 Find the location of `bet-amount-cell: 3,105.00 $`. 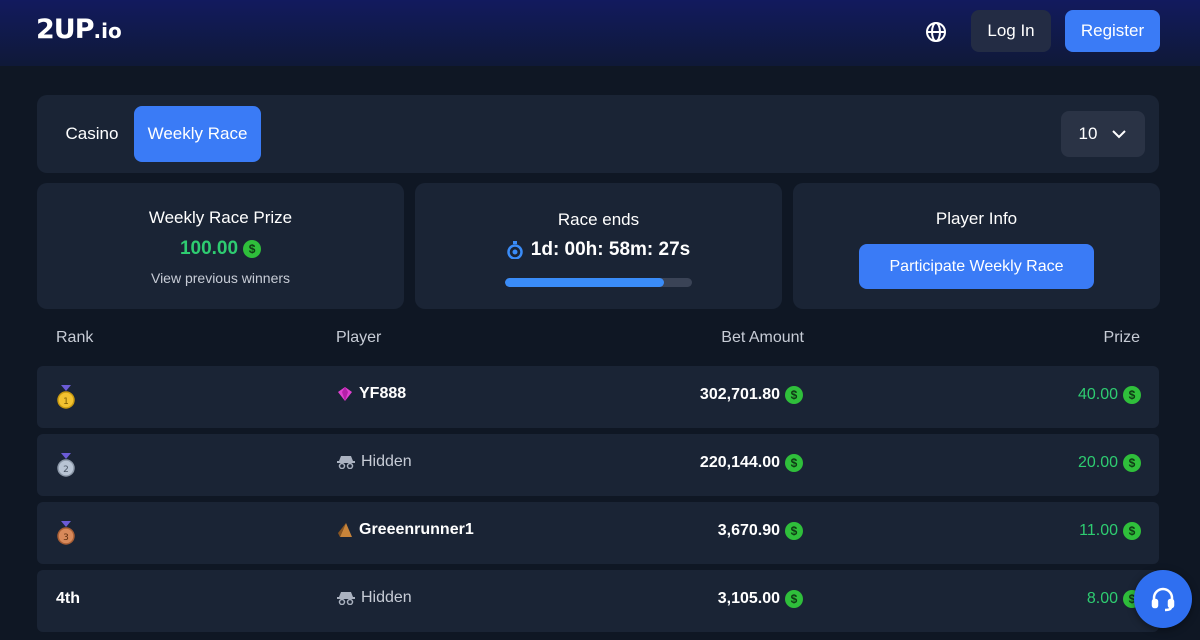

bet-amount-cell: 3,105.00 $ is located at coordinates (760, 599).